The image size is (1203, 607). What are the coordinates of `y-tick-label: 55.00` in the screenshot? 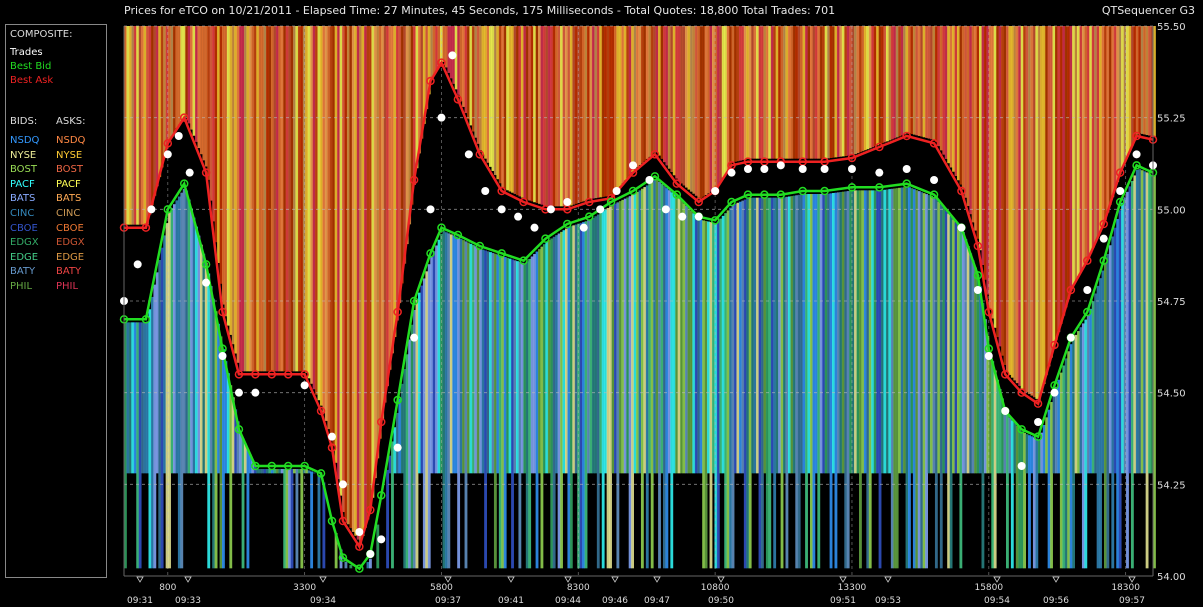 It's located at (1171, 210).